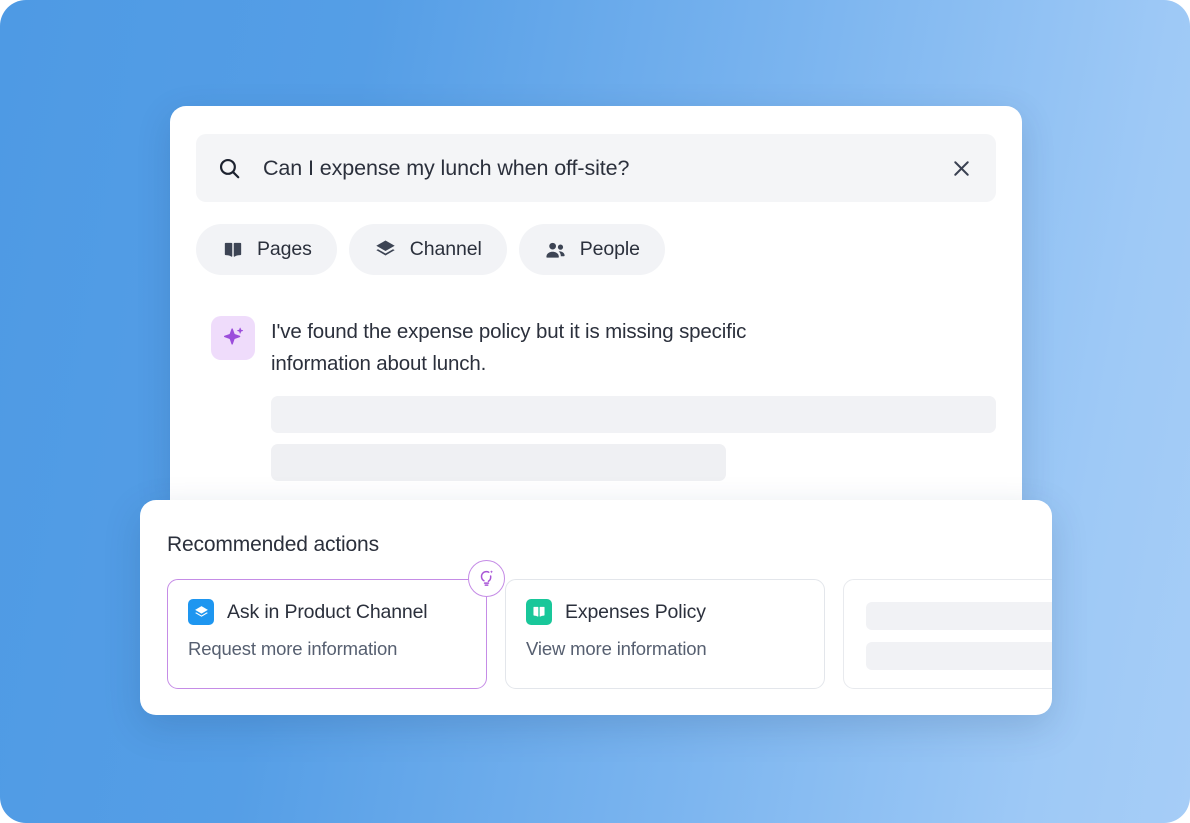 The image size is (1190, 823). Describe the element at coordinates (486, 578) in the screenshot. I see `lightbulb-sparkle-icon` at that location.